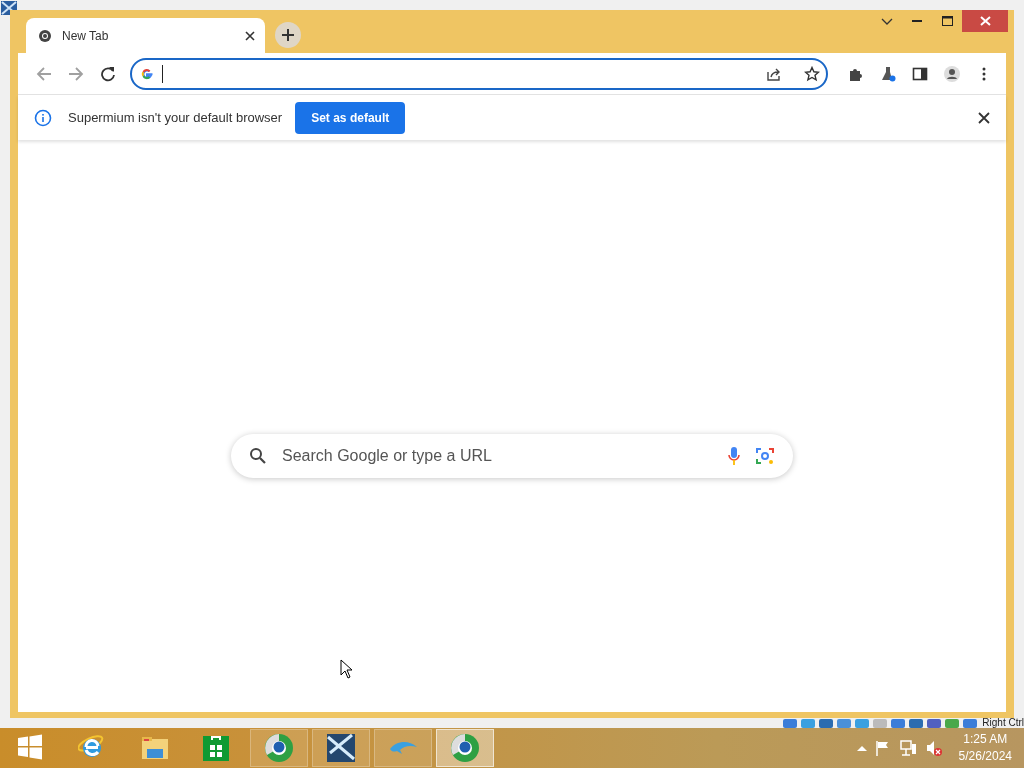  Describe the element at coordinates (44, 73) in the screenshot. I see `arrow-left-icon` at that location.